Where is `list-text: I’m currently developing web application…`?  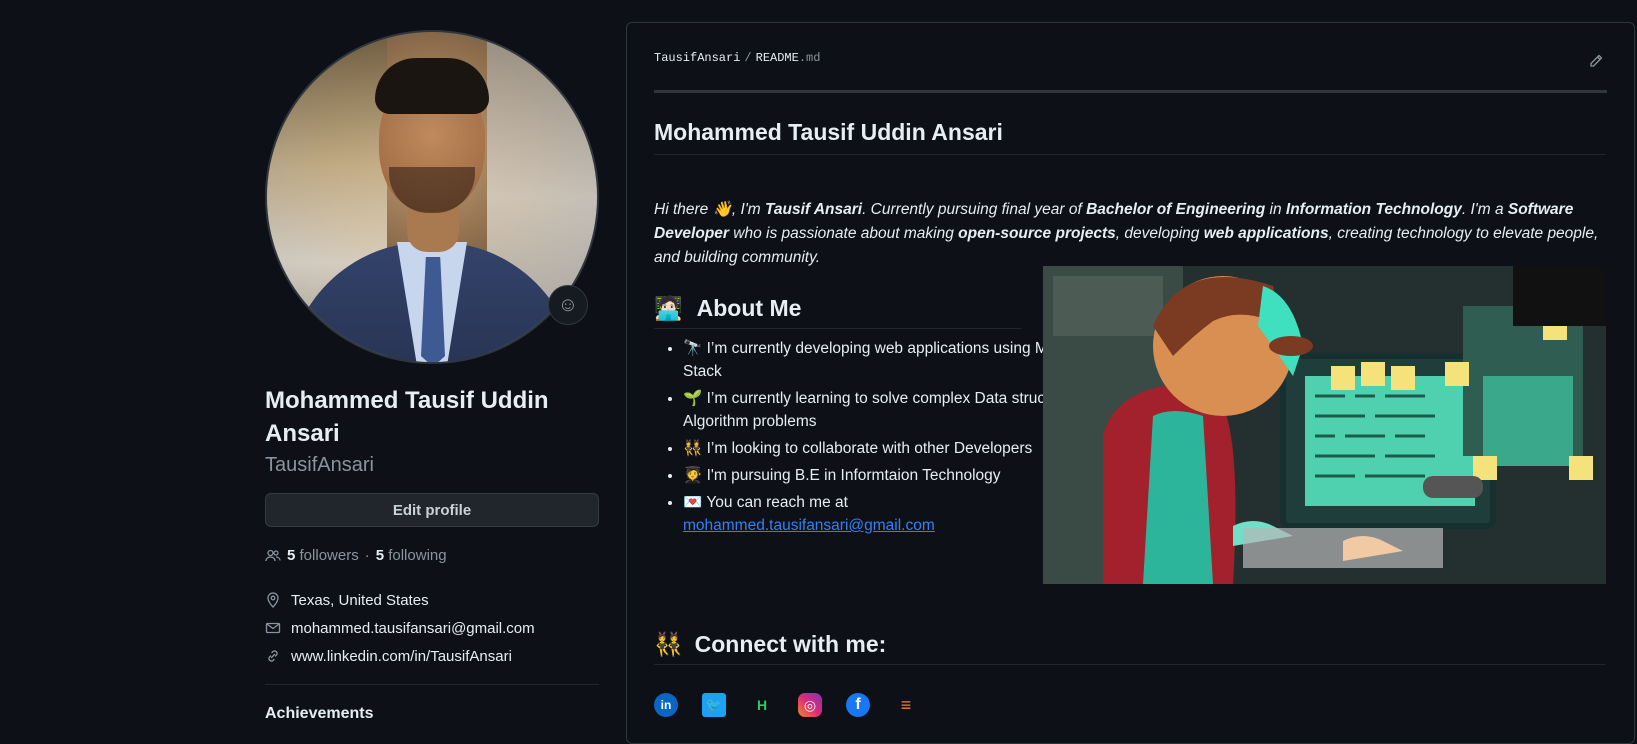
list-text: I’m currently developing web application… is located at coordinates (882, 360).